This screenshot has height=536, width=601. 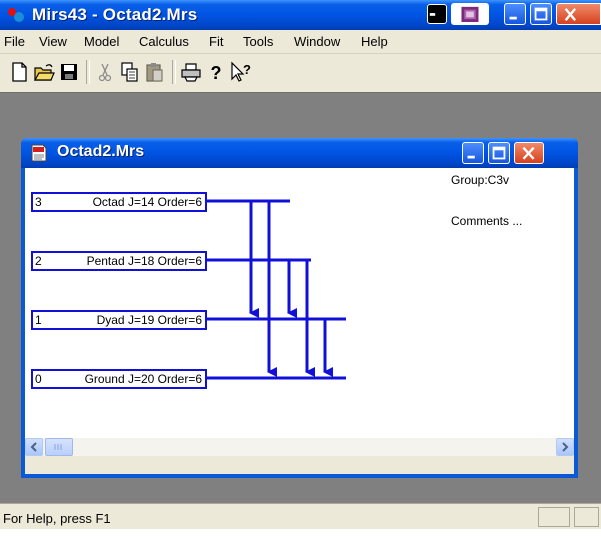 I want to click on help-icon: ?, so click(x=216, y=72).